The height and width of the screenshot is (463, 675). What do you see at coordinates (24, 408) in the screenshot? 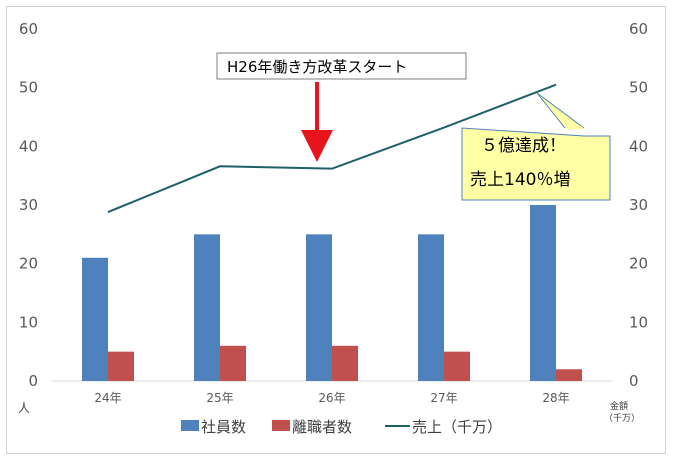
I see `y-axis-label: 人` at bounding box center [24, 408].